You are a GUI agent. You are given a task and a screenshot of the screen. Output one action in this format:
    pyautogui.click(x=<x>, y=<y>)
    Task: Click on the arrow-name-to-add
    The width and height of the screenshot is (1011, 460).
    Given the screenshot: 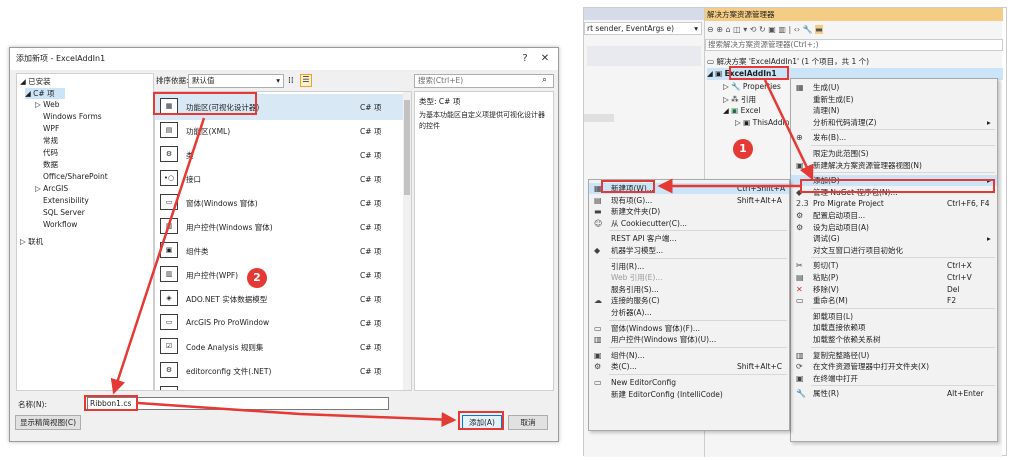 What is the action you would take?
    pyautogui.click(x=297, y=414)
    